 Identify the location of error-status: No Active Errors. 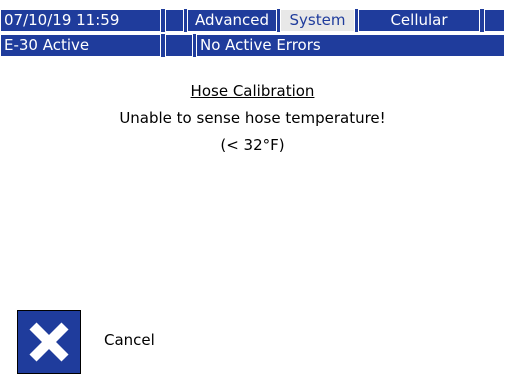
(350, 45).